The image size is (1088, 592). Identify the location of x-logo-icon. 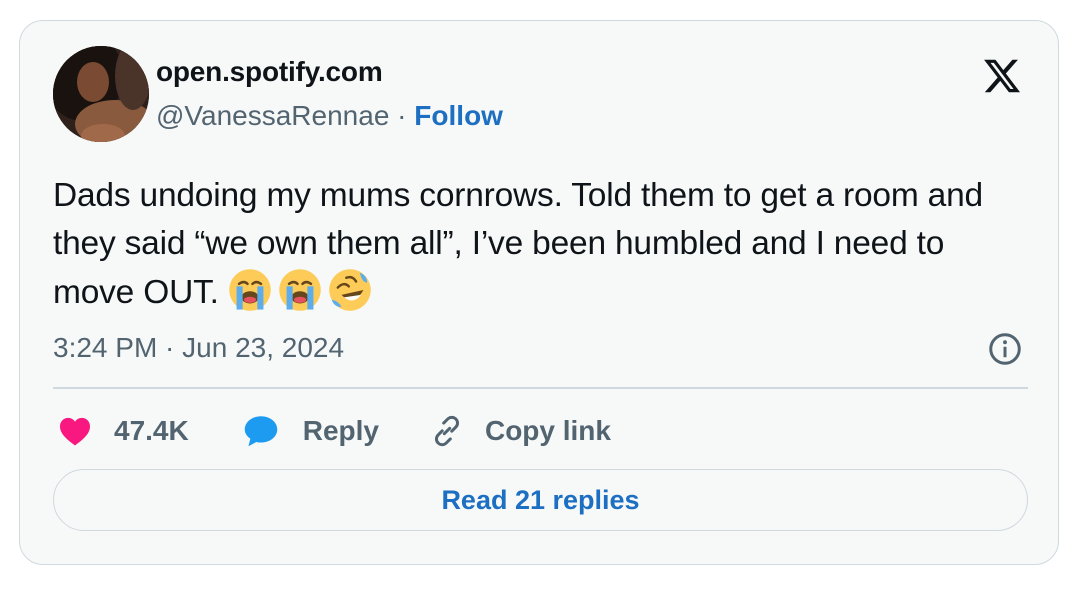
(1002, 76).